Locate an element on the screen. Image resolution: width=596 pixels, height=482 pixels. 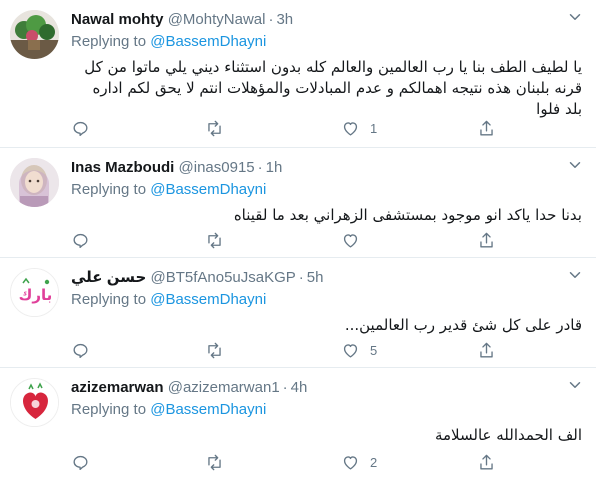
like-count: 5 is located at coordinates (374, 350).